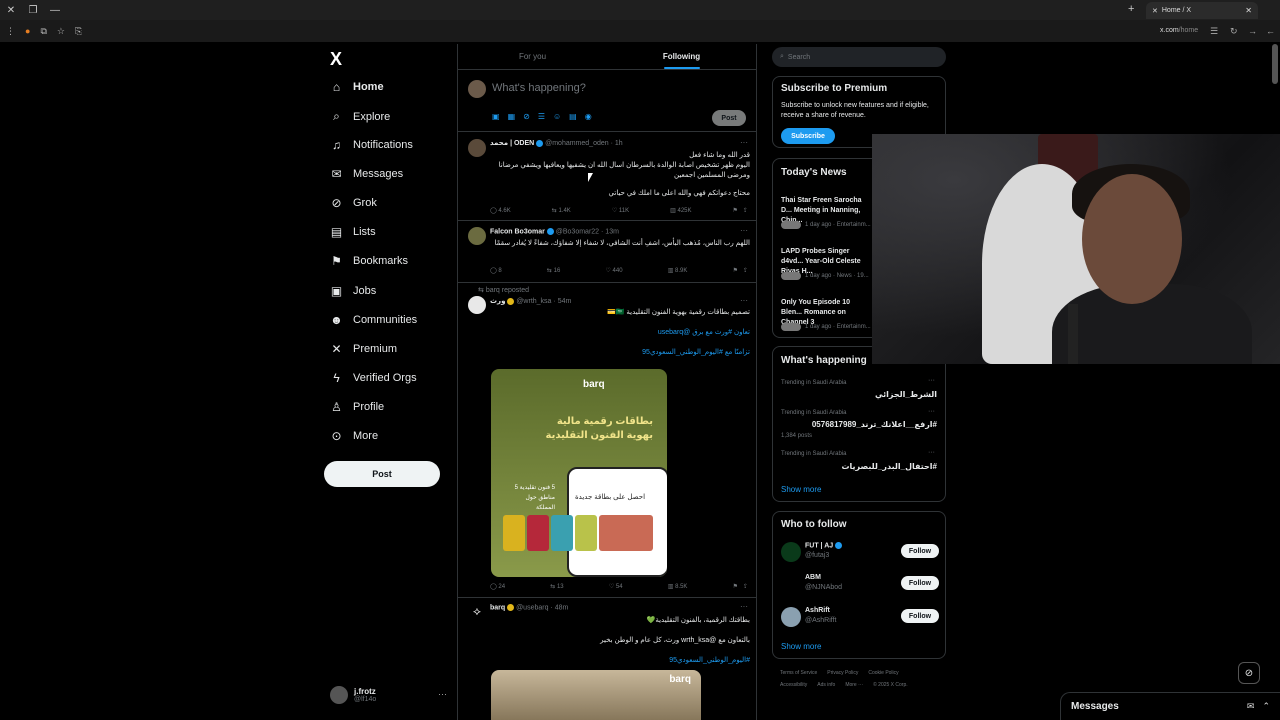 The image size is (1280, 720). I want to click on views-button: ▥ 8.9K, so click(678, 270).